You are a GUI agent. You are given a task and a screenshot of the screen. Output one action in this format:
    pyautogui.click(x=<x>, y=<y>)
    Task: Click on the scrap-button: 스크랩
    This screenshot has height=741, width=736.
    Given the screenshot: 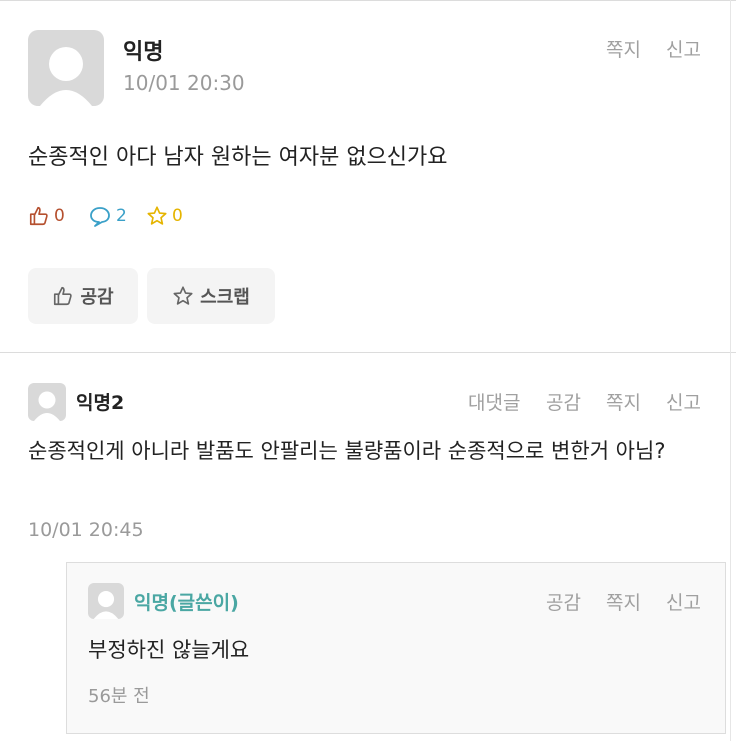 What is the action you would take?
    pyautogui.click(x=211, y=296)
    